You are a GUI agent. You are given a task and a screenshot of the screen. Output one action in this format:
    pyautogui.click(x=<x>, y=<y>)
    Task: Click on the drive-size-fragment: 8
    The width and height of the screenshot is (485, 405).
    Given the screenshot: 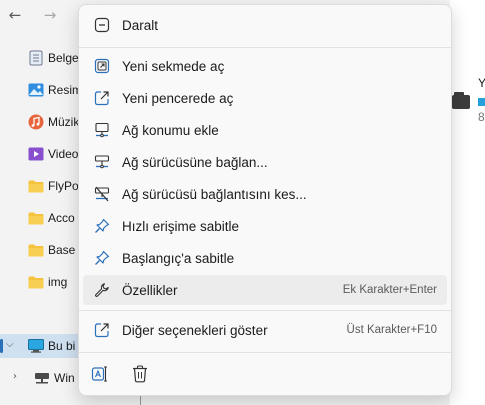 What is the action you would take?
    pyautogui.click(x=481, y=117)
    